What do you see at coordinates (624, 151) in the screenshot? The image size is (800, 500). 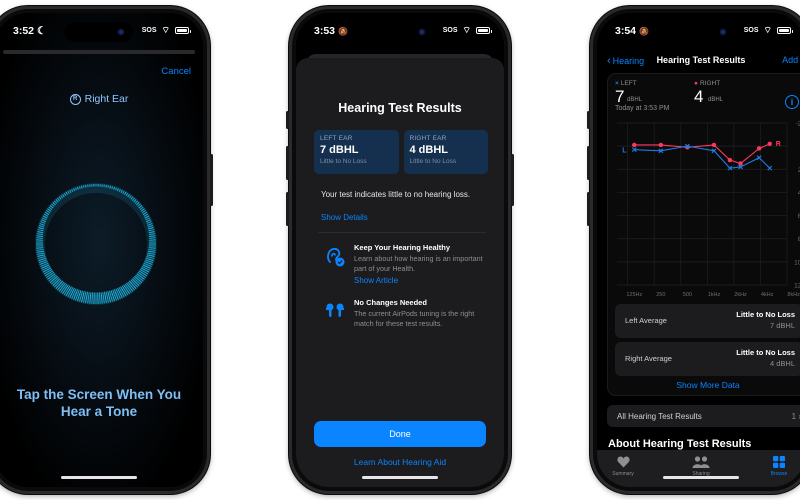 I see `series-label-left: L` at bounding box center [624, 151].